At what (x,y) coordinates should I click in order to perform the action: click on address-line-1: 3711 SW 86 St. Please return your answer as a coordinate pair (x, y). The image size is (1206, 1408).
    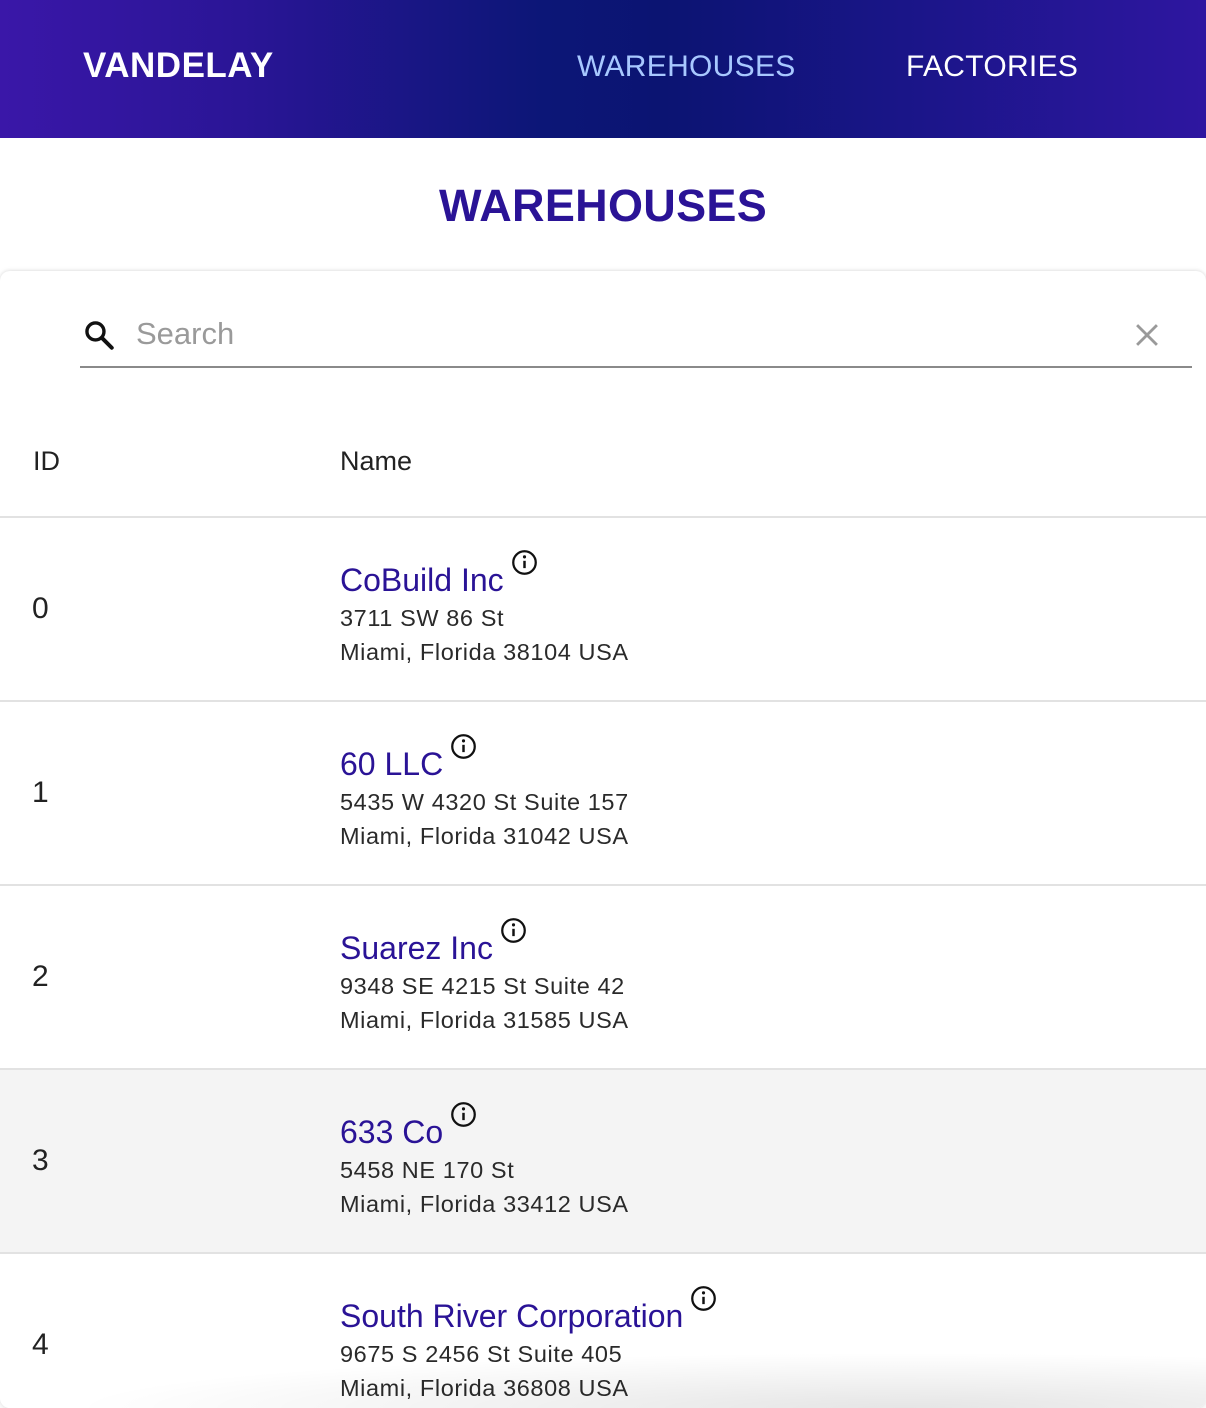
    Looking at the image, I should click on (422, 618).